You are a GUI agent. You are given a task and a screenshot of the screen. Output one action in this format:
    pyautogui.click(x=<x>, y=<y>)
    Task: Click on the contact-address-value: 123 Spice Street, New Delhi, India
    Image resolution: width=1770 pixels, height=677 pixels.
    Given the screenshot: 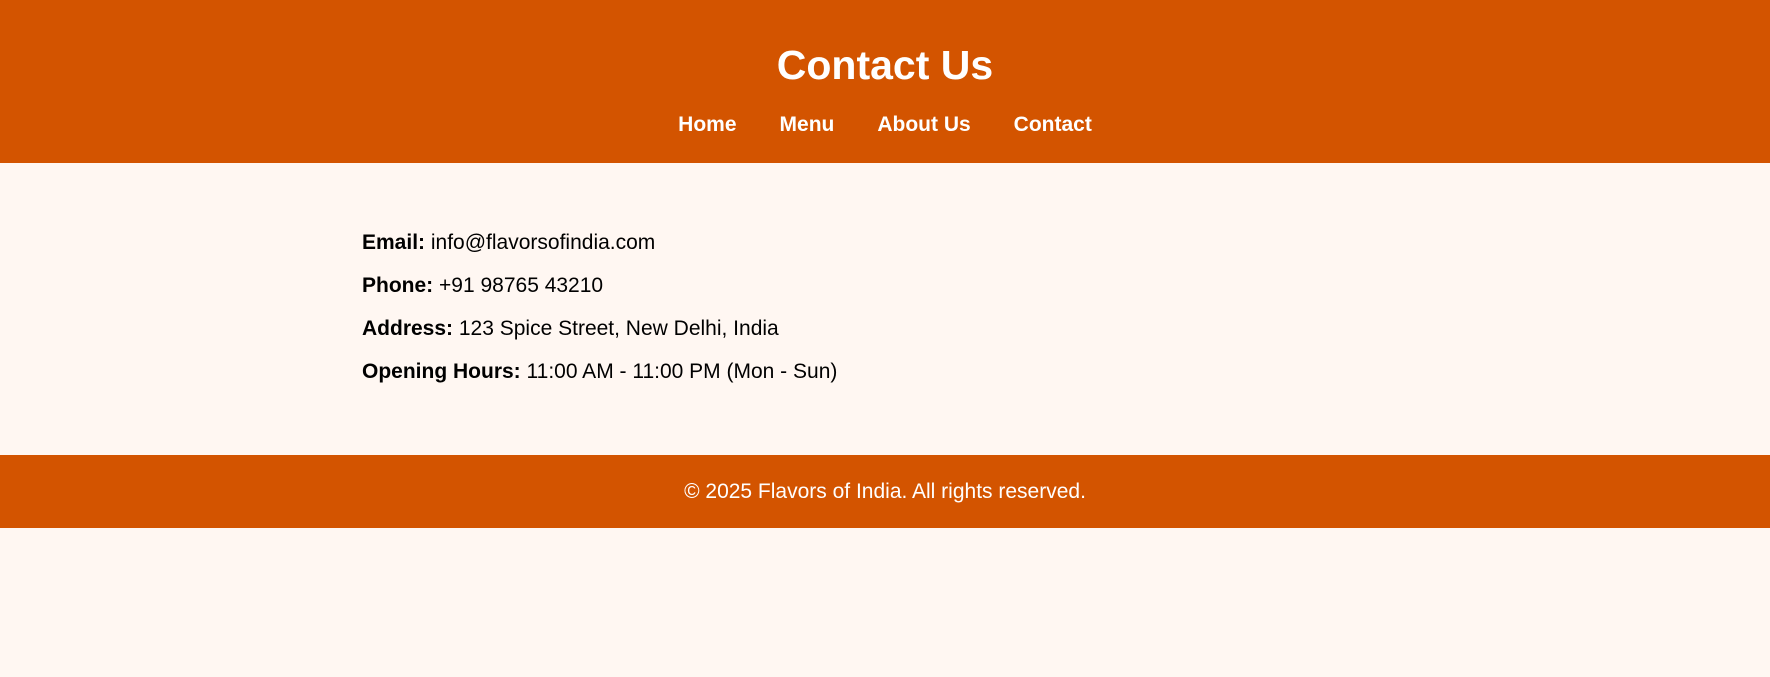 What is the action you would take?
    pyautogui.click(x=618, y=328)
    